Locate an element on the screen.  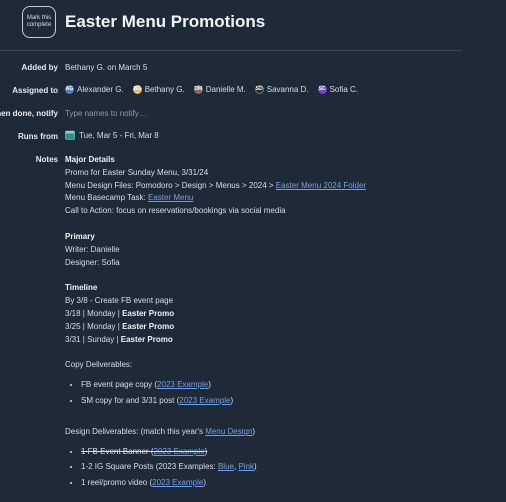
header-divider is located at coordinates (231, 50).